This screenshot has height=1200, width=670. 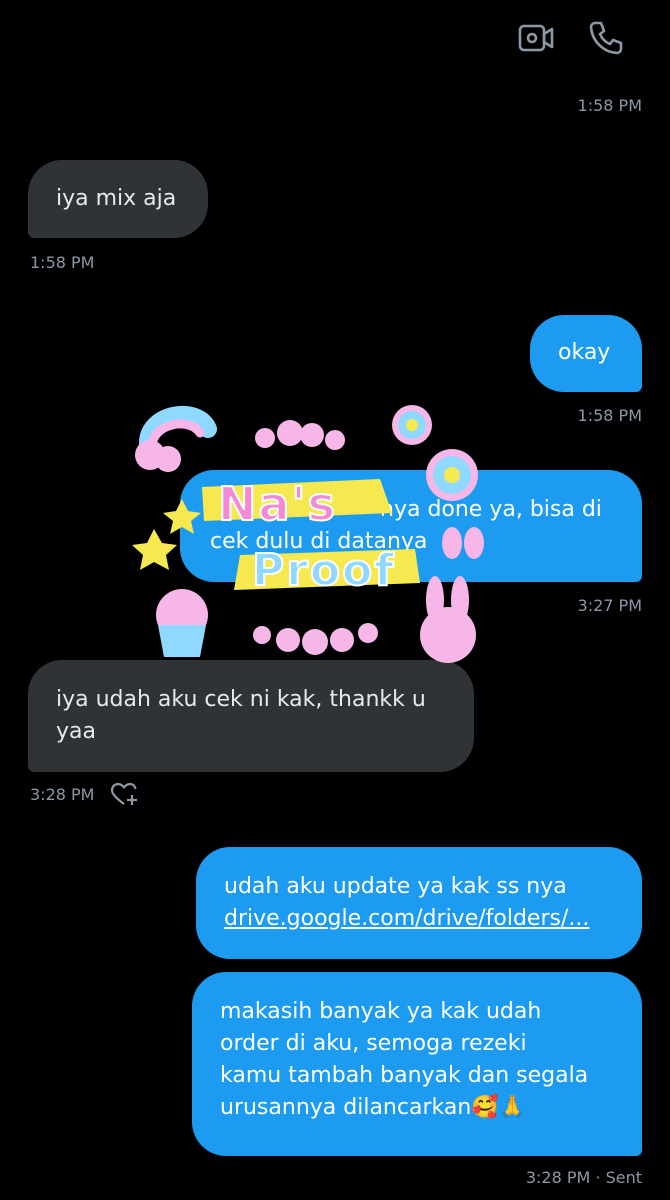 What do you see at coordinates (251, 716) in the screenshot?
I see `incoming-message-bubble: iya udah aku cek ni kak, thankk u yaa` at bounding box center [251, 716].